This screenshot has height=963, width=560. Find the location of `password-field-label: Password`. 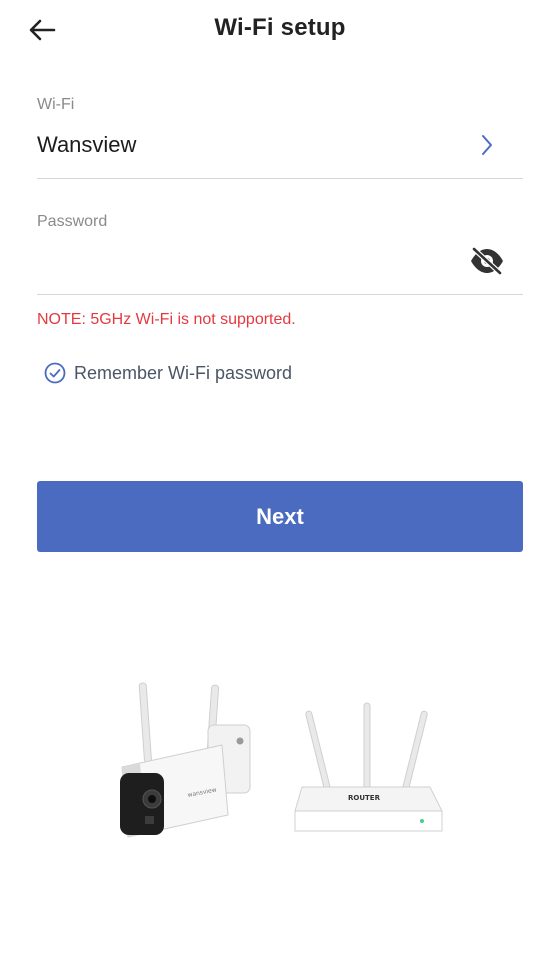

password-field-label: Password is located at coordinates (72, 221).